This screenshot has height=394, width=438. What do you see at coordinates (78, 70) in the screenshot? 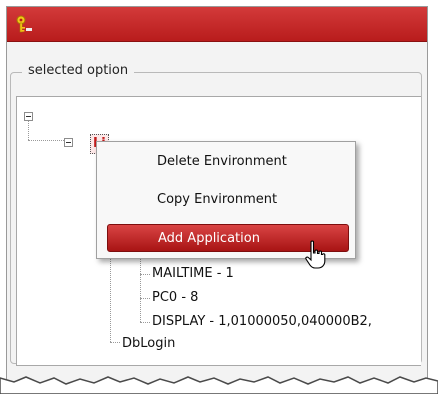
I see `group-label: selected option` at bounding box center [78, 70].